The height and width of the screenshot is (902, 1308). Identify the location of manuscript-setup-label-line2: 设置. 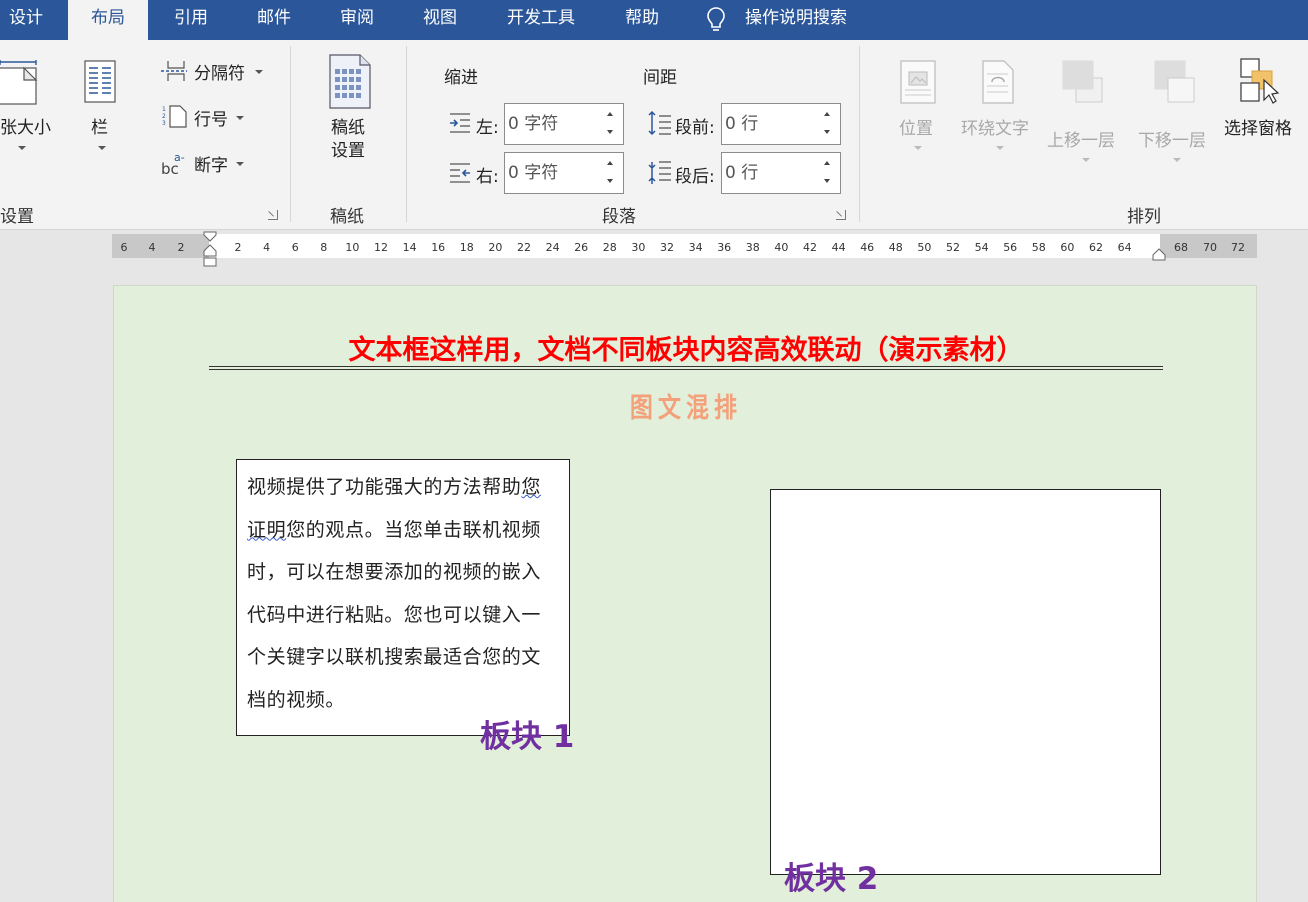
(348, 148).